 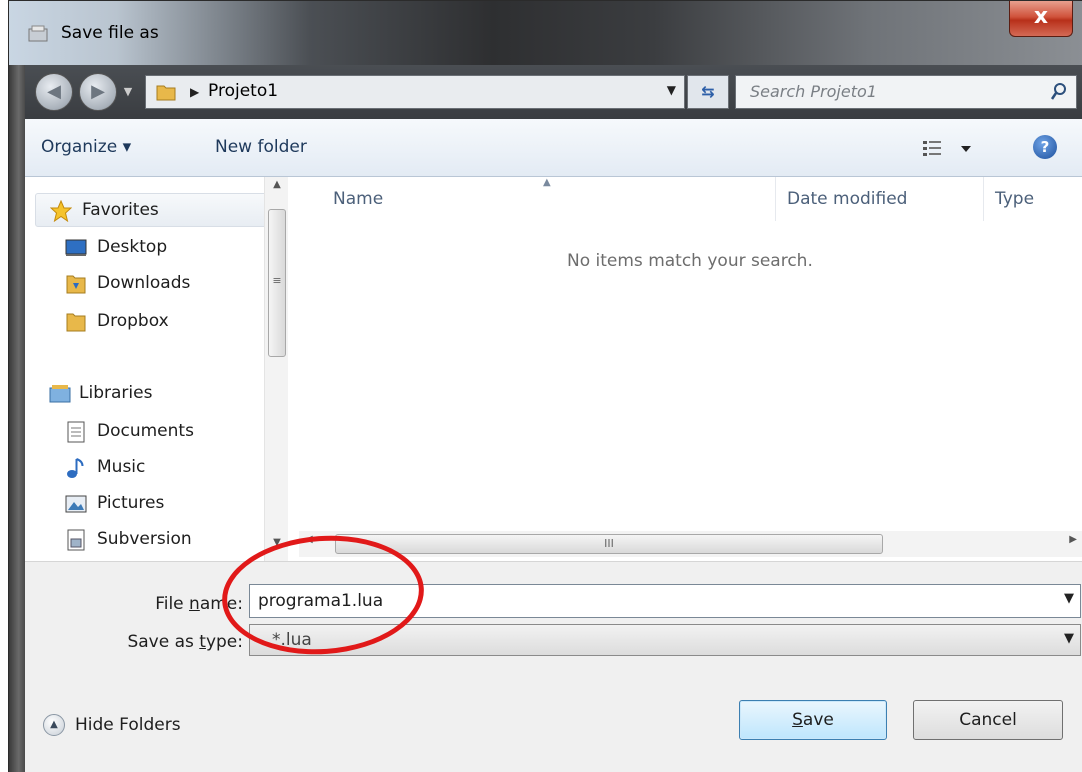 What do you see at coordinates (309, 539) in the screenshot?
I see `scroll-left-icon: ◀` at bounding box center [309, 539].